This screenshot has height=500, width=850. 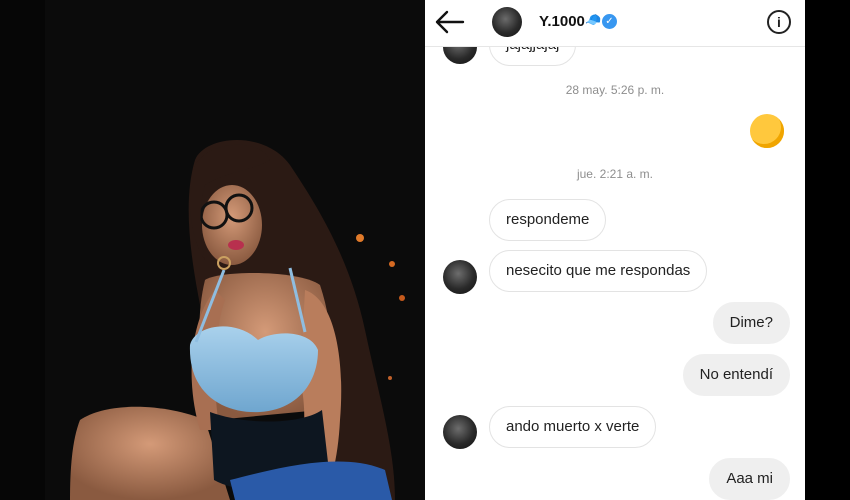 What do you see at coordinates (450, 22) in the screenshot?
I see `back-arrow-icon` at bounding box center [450, 22].